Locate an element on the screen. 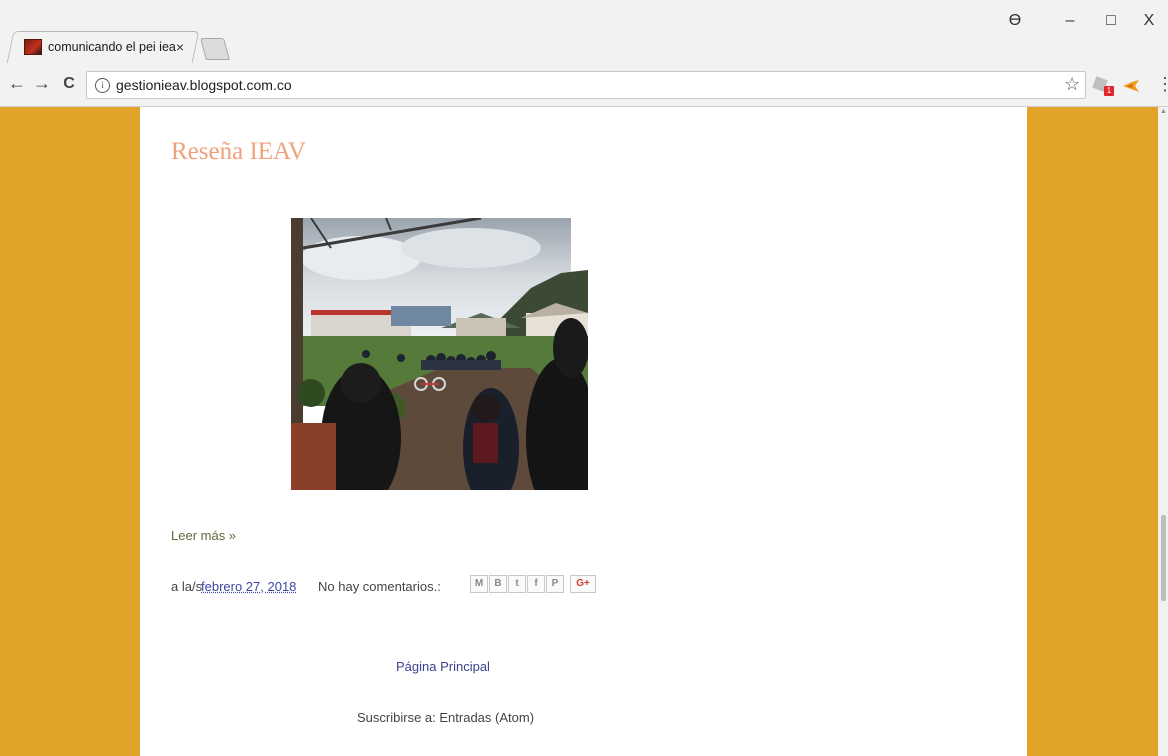 This screenshot has width=1168, height=756. forward-arrow-icon: → is located at coordinates (42, 83).